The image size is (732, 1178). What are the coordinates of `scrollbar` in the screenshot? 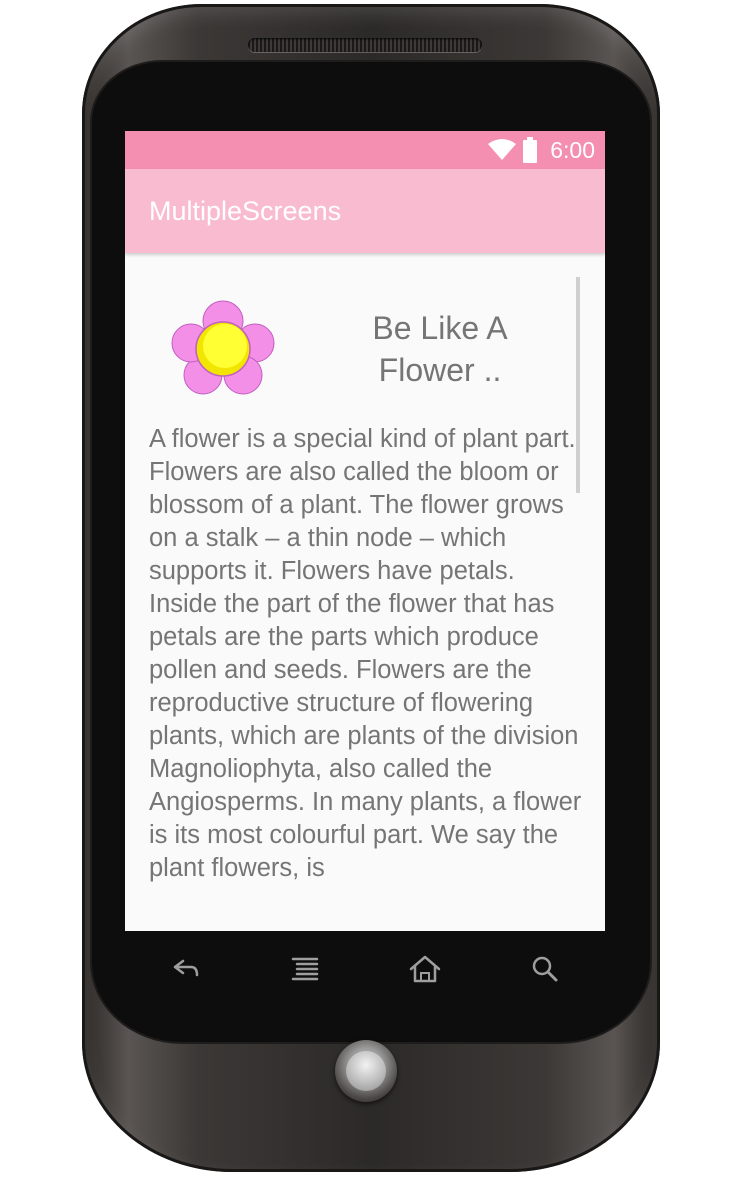 It's located at (578, 385).